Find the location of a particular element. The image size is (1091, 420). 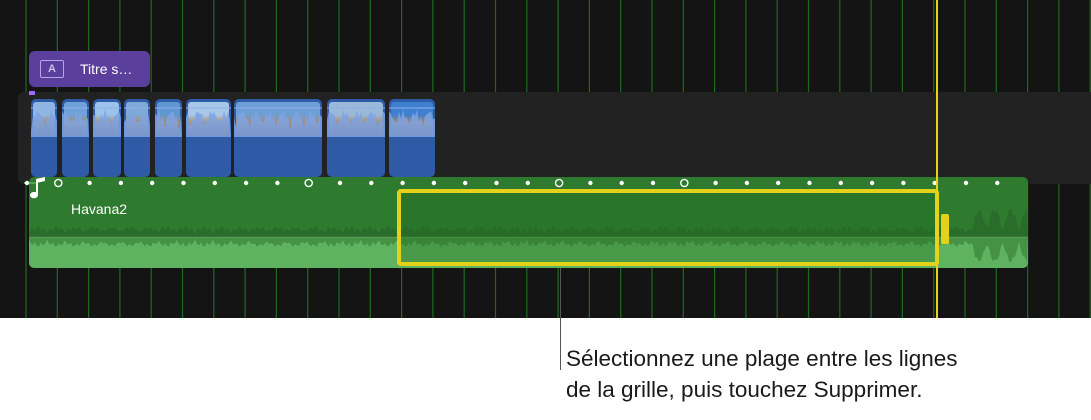

selection-range is located at coordinates (668, 227).